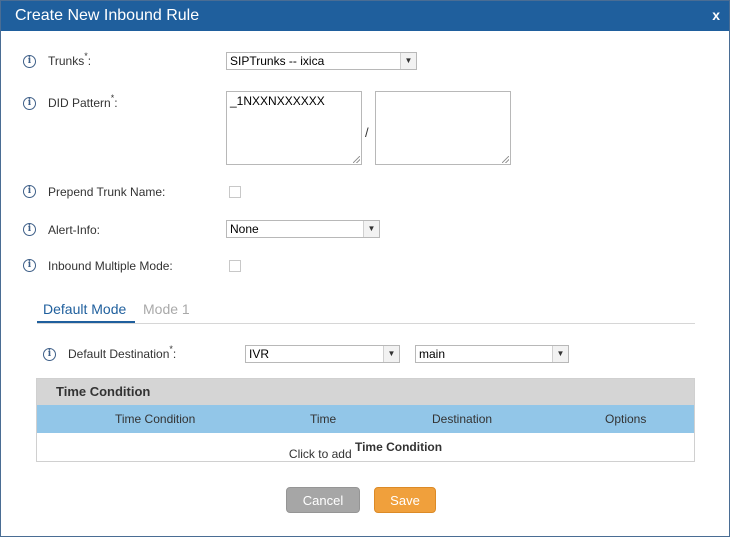 The image size is (730, 537). Describe the element at coordinates (321, 454) in the screenshot. I see `add-time-condition-prefix: Click to add` at that location.